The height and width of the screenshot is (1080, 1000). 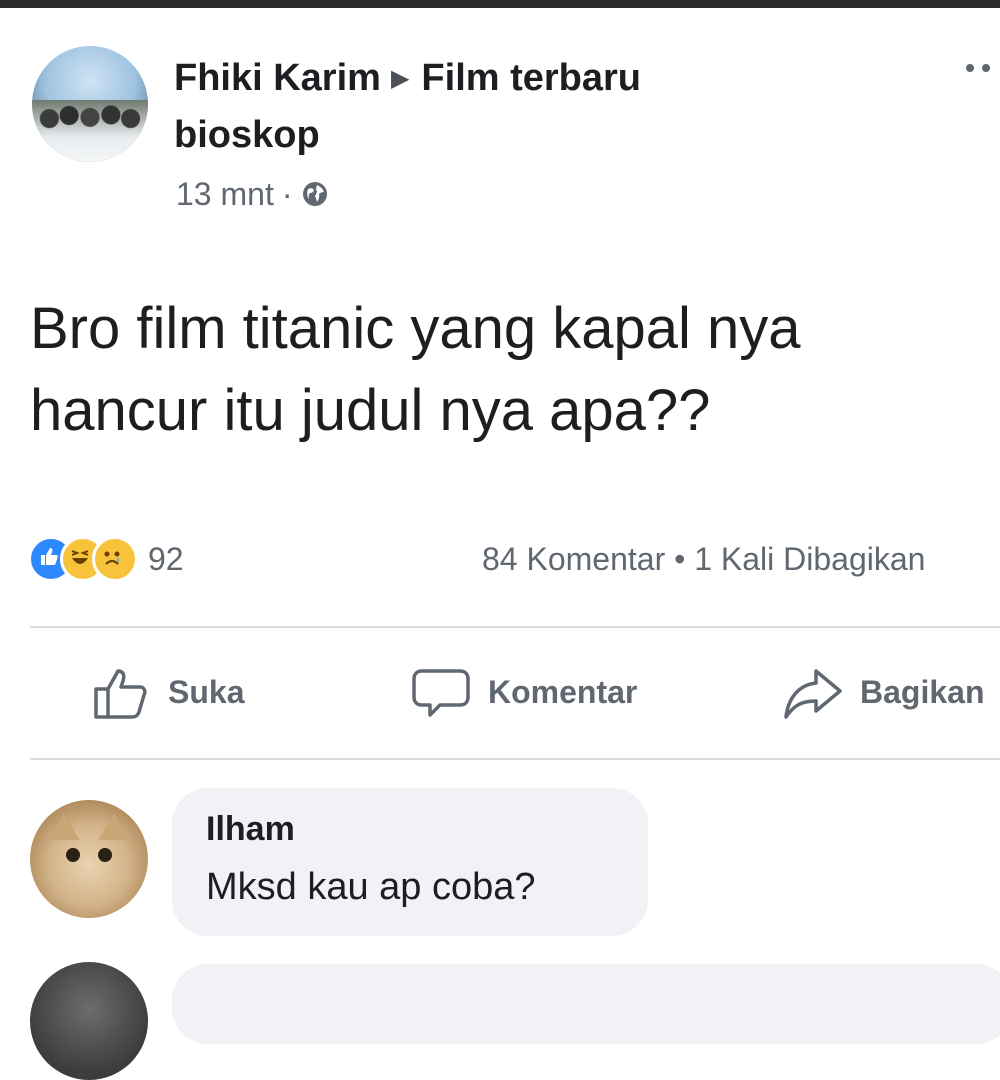 What do you see at coordinates (120, 694) in the screenshot?
I see `thumbs-up-icon` at bounding box center [120, 694].